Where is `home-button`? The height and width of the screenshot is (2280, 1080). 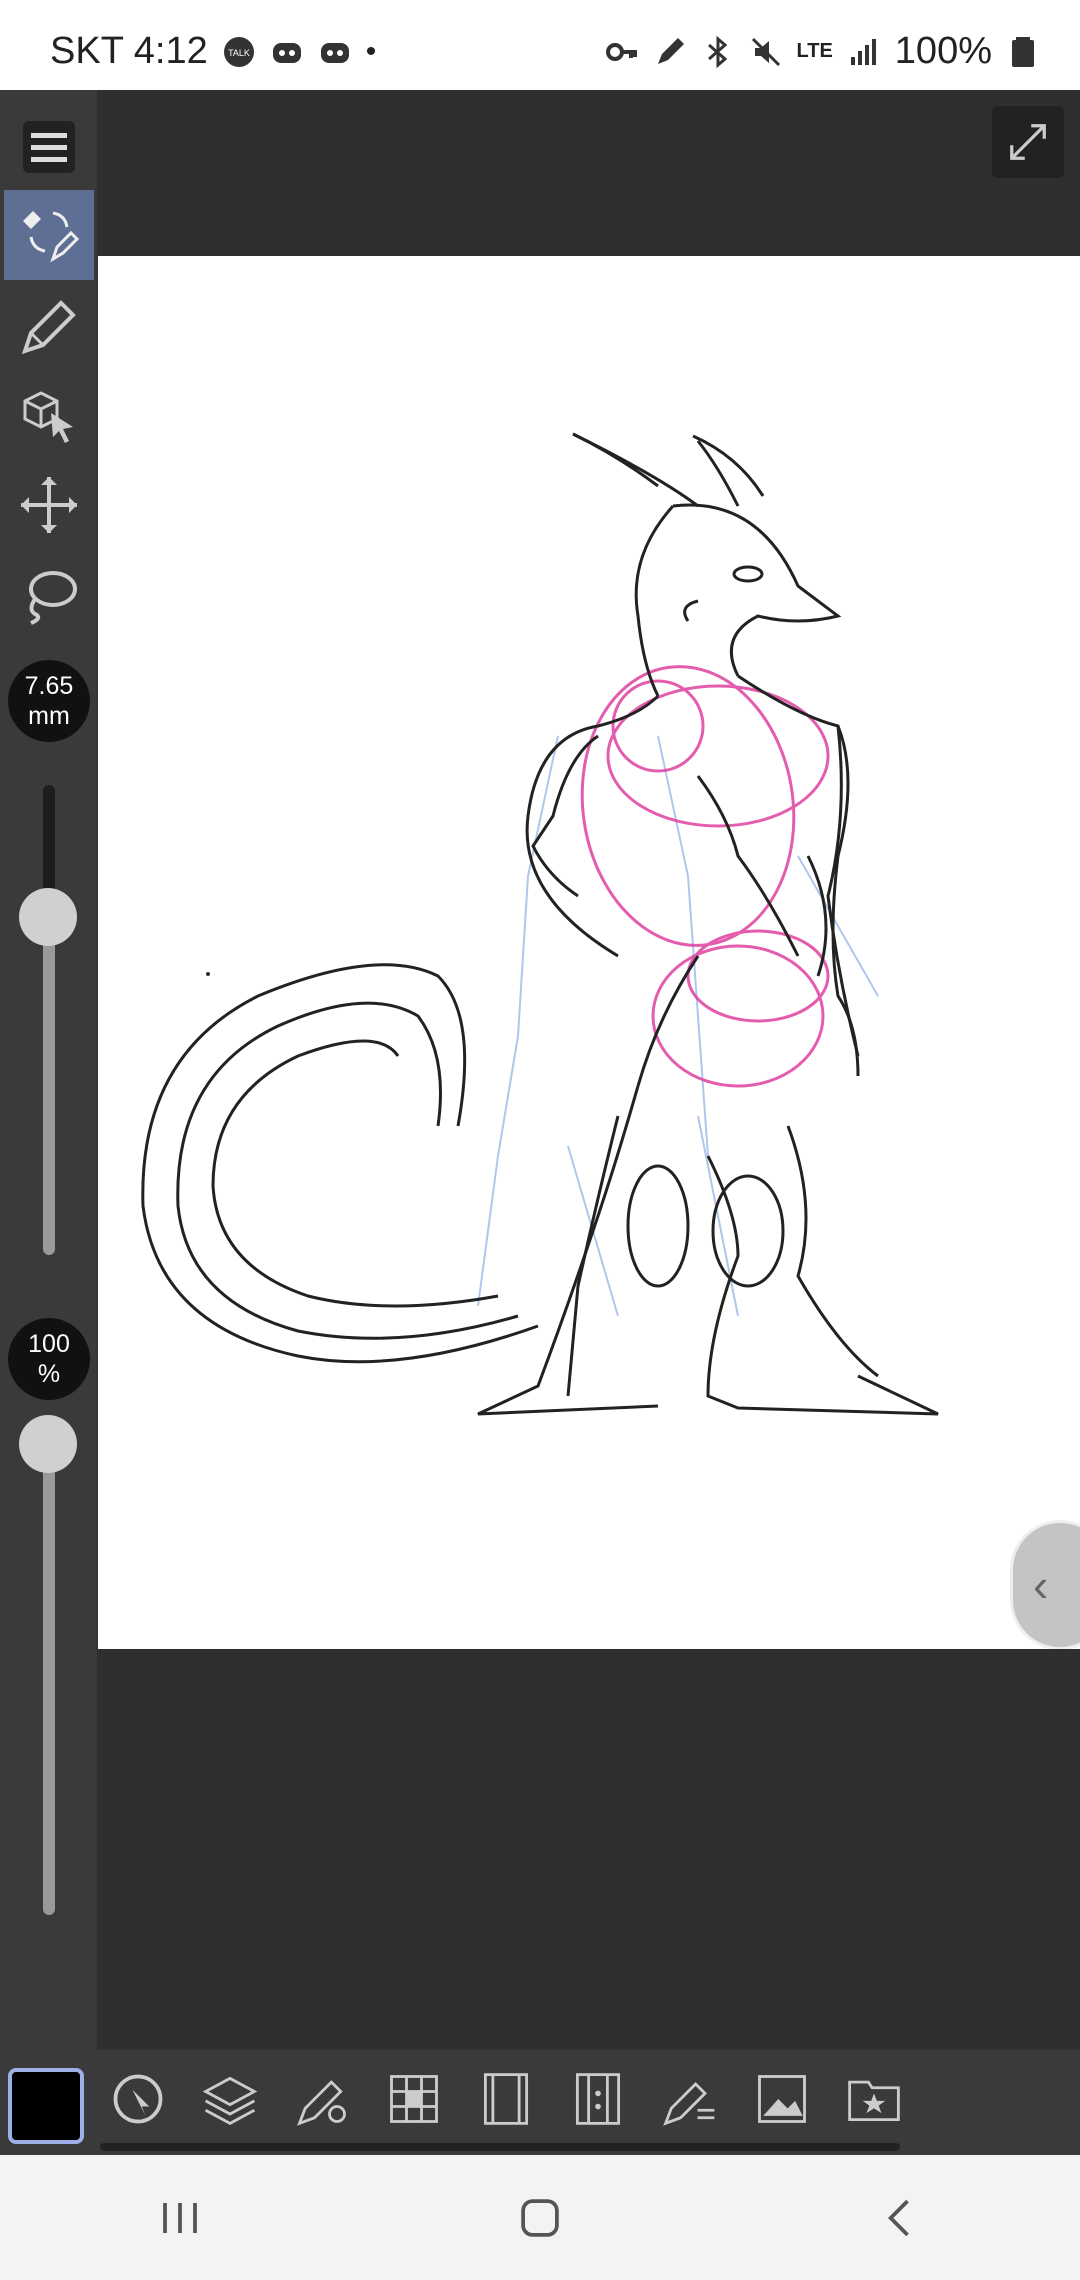
home-button is located at coordinates (540, 2218).